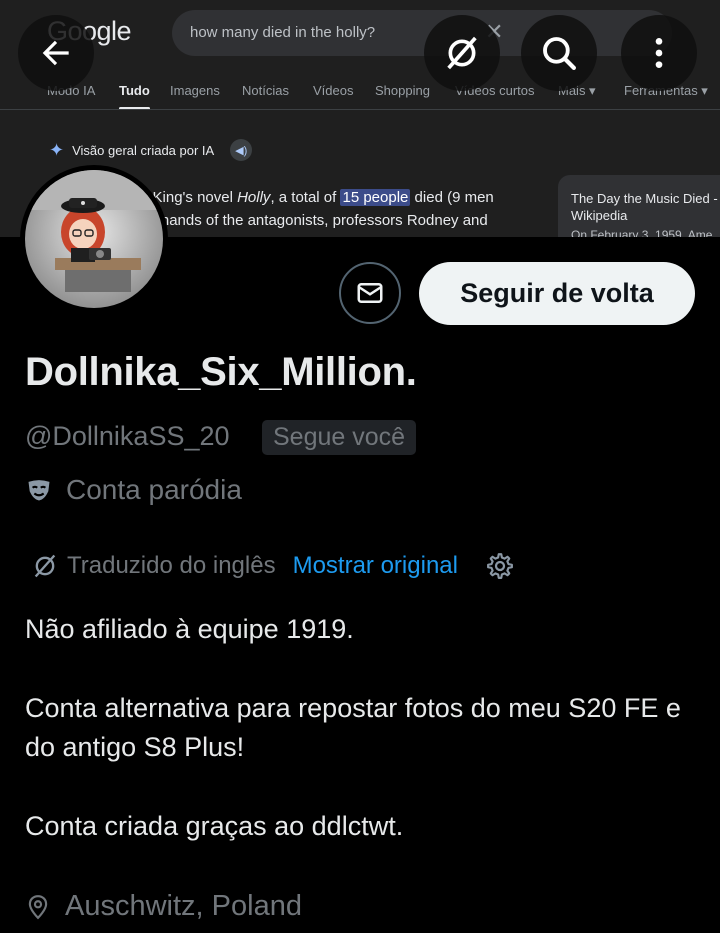  I want to click on sparkle-icon: ✦, so click(57, 150).